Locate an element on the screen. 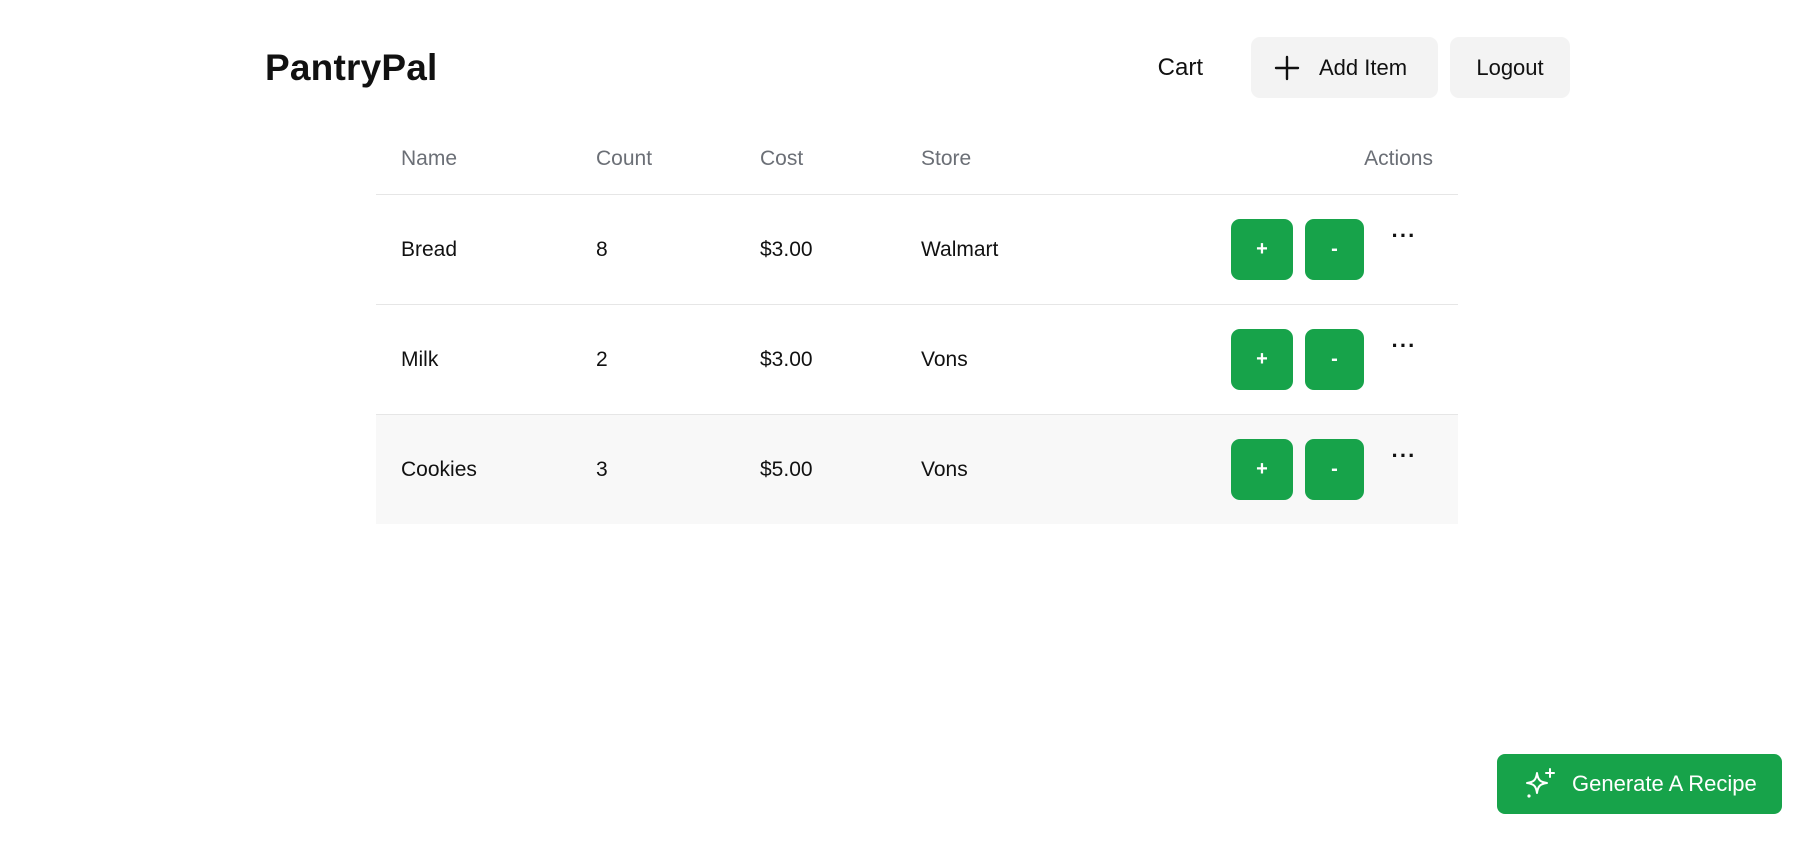 Image resolution: width=1819 pixels, height=856 pixels. table-header-row: Name Count Cost Store Actions is located at coordinates (917, 159).